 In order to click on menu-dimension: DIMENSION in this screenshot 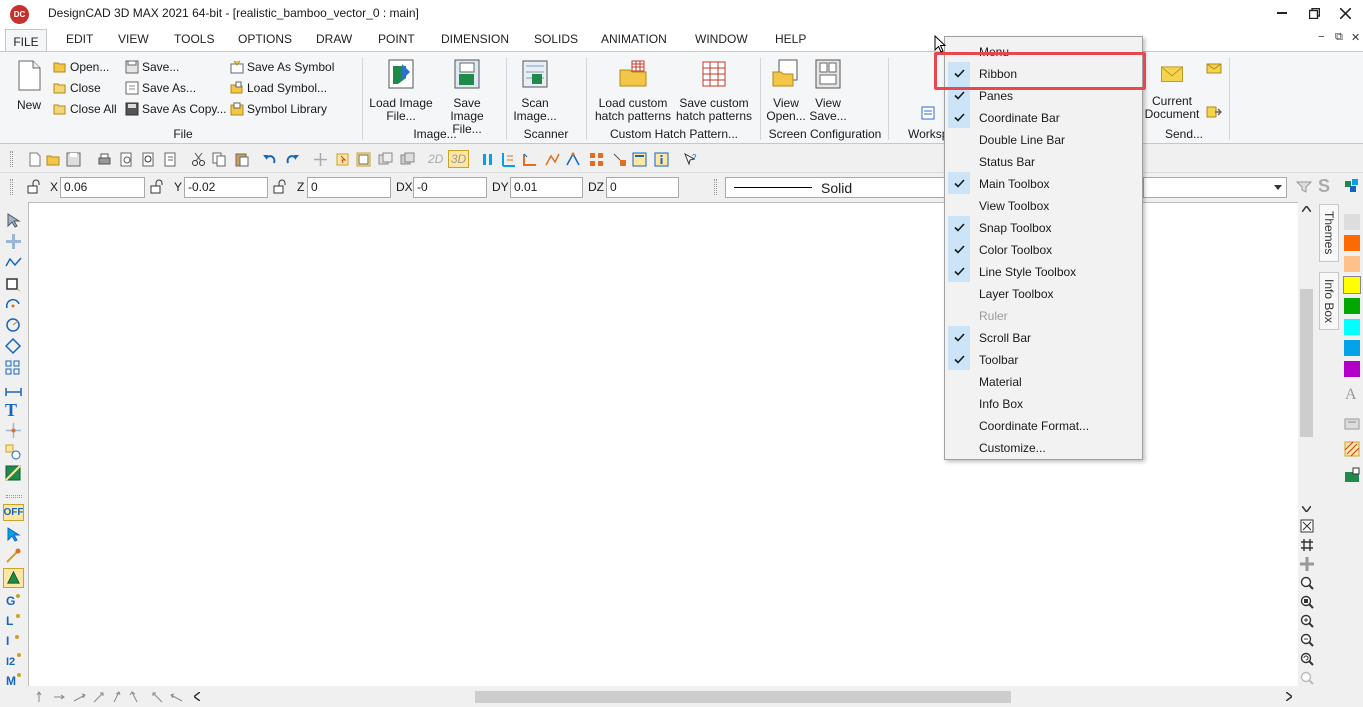, I will do `click(475, 39)`.